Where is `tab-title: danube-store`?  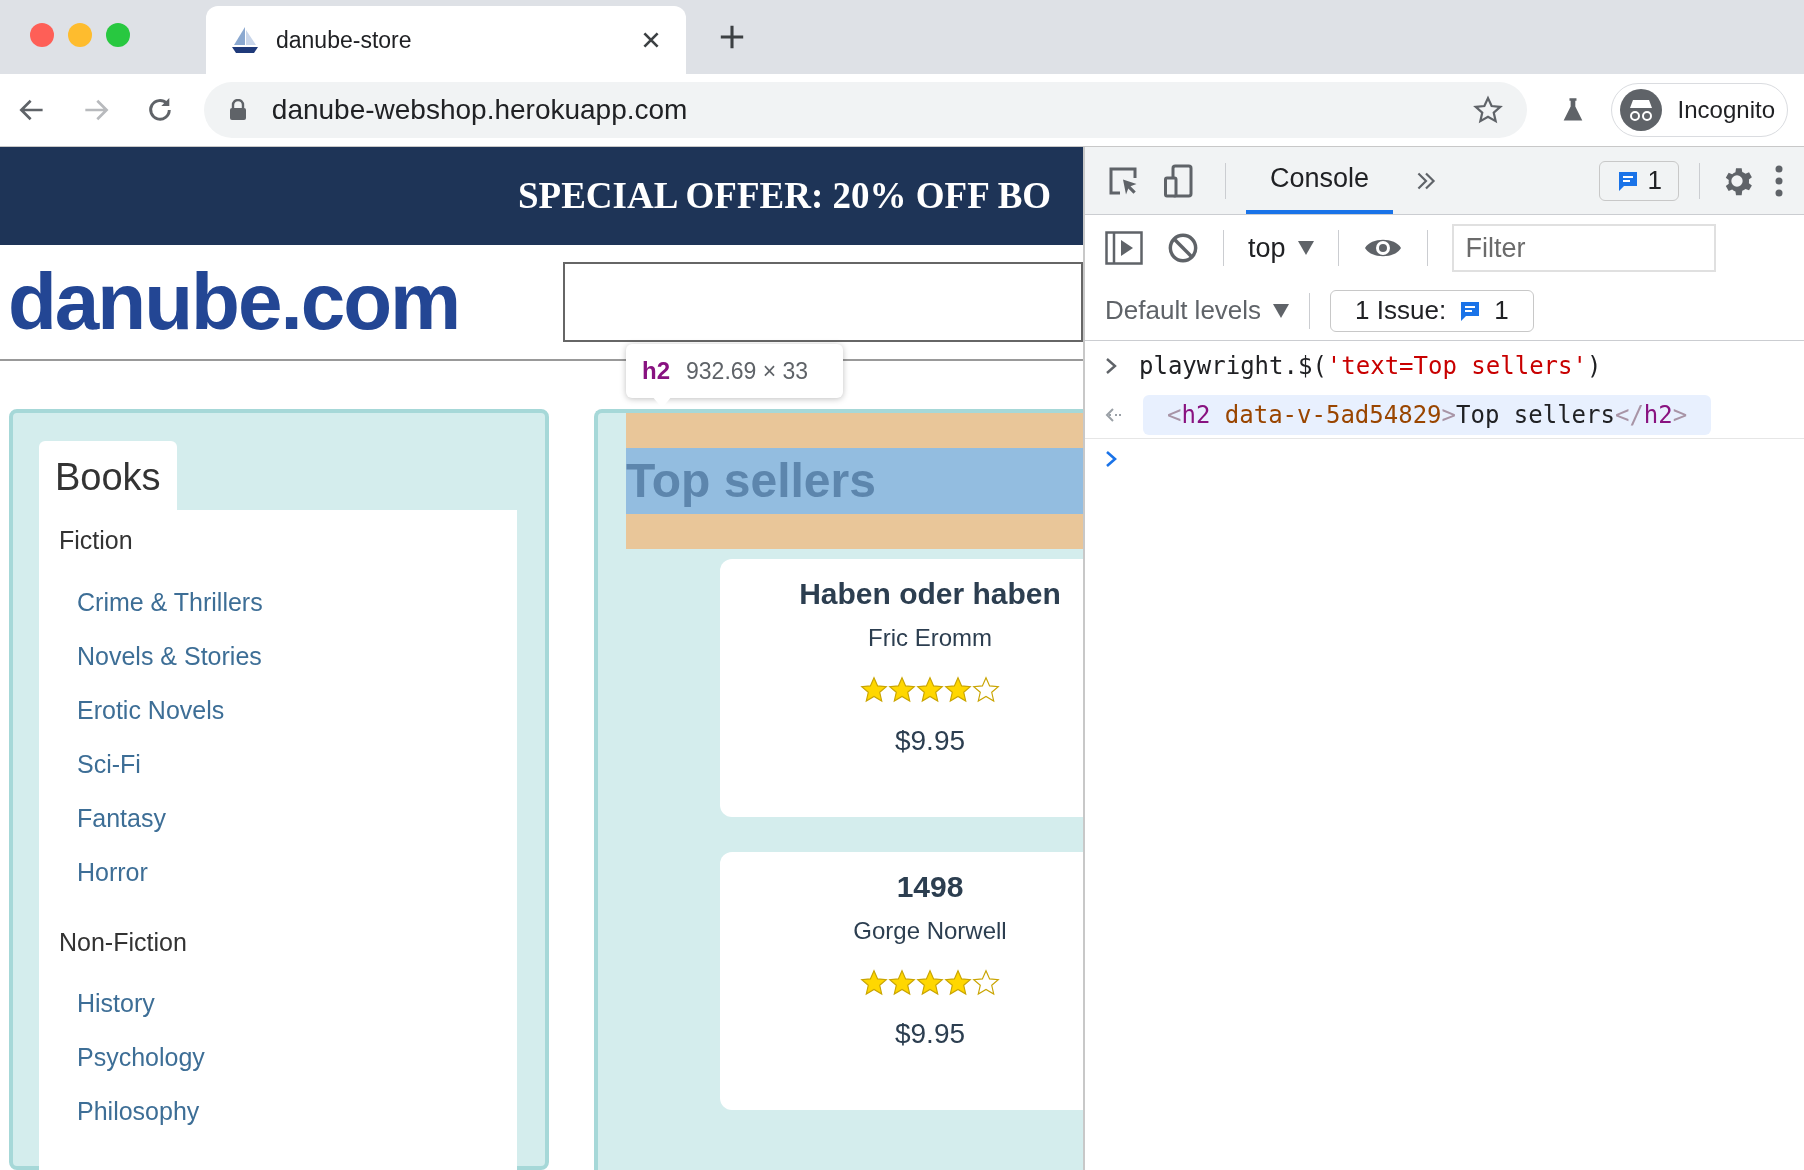
tab-title: danube-store is located at coordinates (344, 40).